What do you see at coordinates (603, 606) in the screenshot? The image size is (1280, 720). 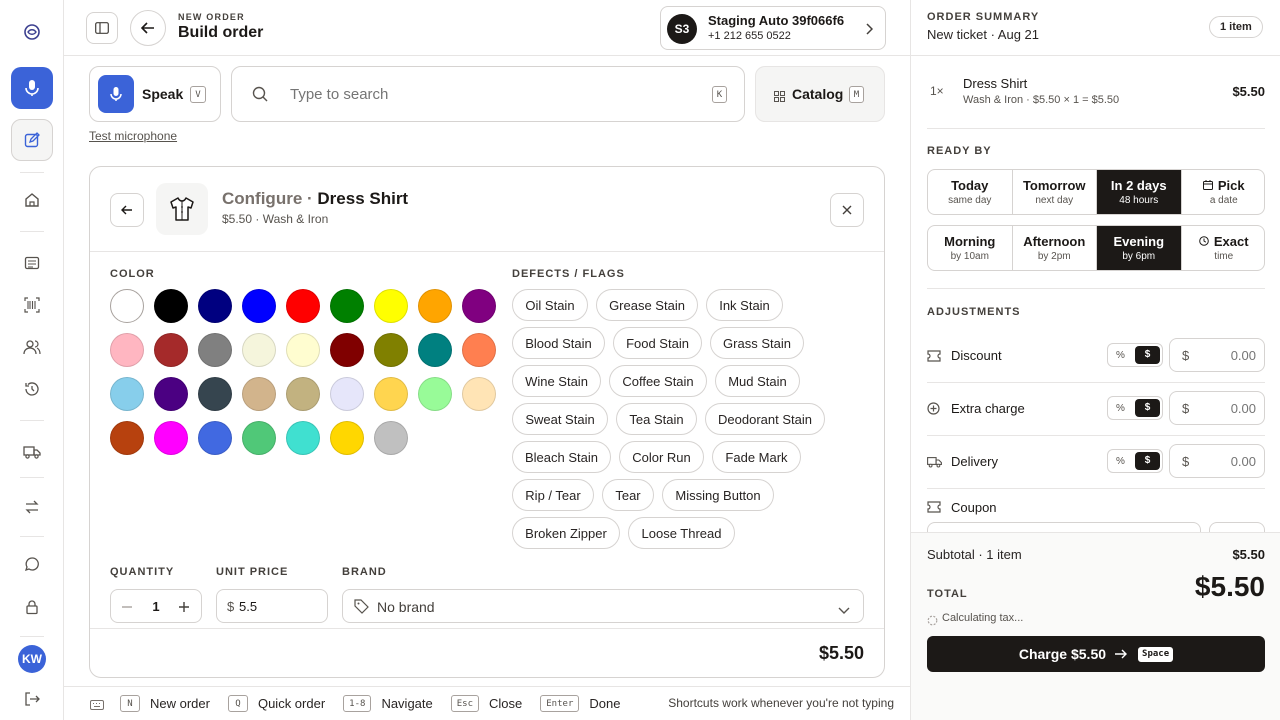 I see `brand-select: No brand` at bounding box center [603, 606].